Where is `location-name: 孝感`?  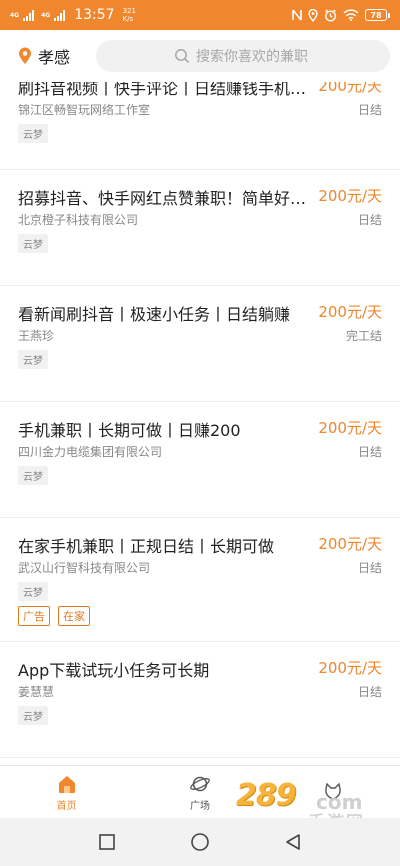
location-name: 孝感 is located at coordinates (54, 57).